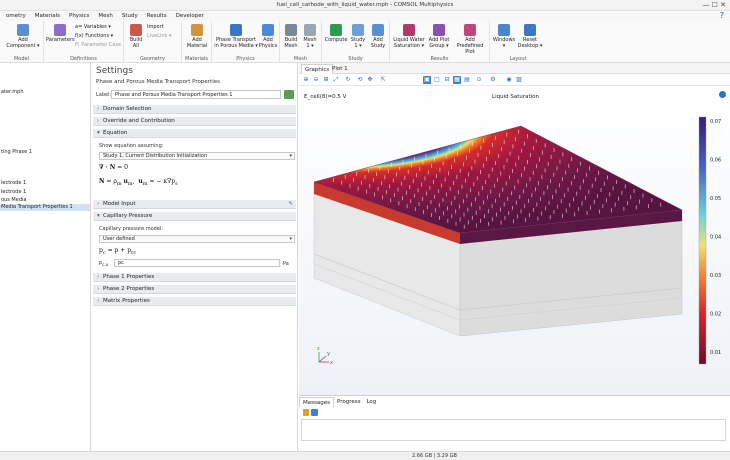  What do you see at coordinates (236, 30) in the screenshot?
I see `phase-transport-icon` at bounding box center [236, 30].